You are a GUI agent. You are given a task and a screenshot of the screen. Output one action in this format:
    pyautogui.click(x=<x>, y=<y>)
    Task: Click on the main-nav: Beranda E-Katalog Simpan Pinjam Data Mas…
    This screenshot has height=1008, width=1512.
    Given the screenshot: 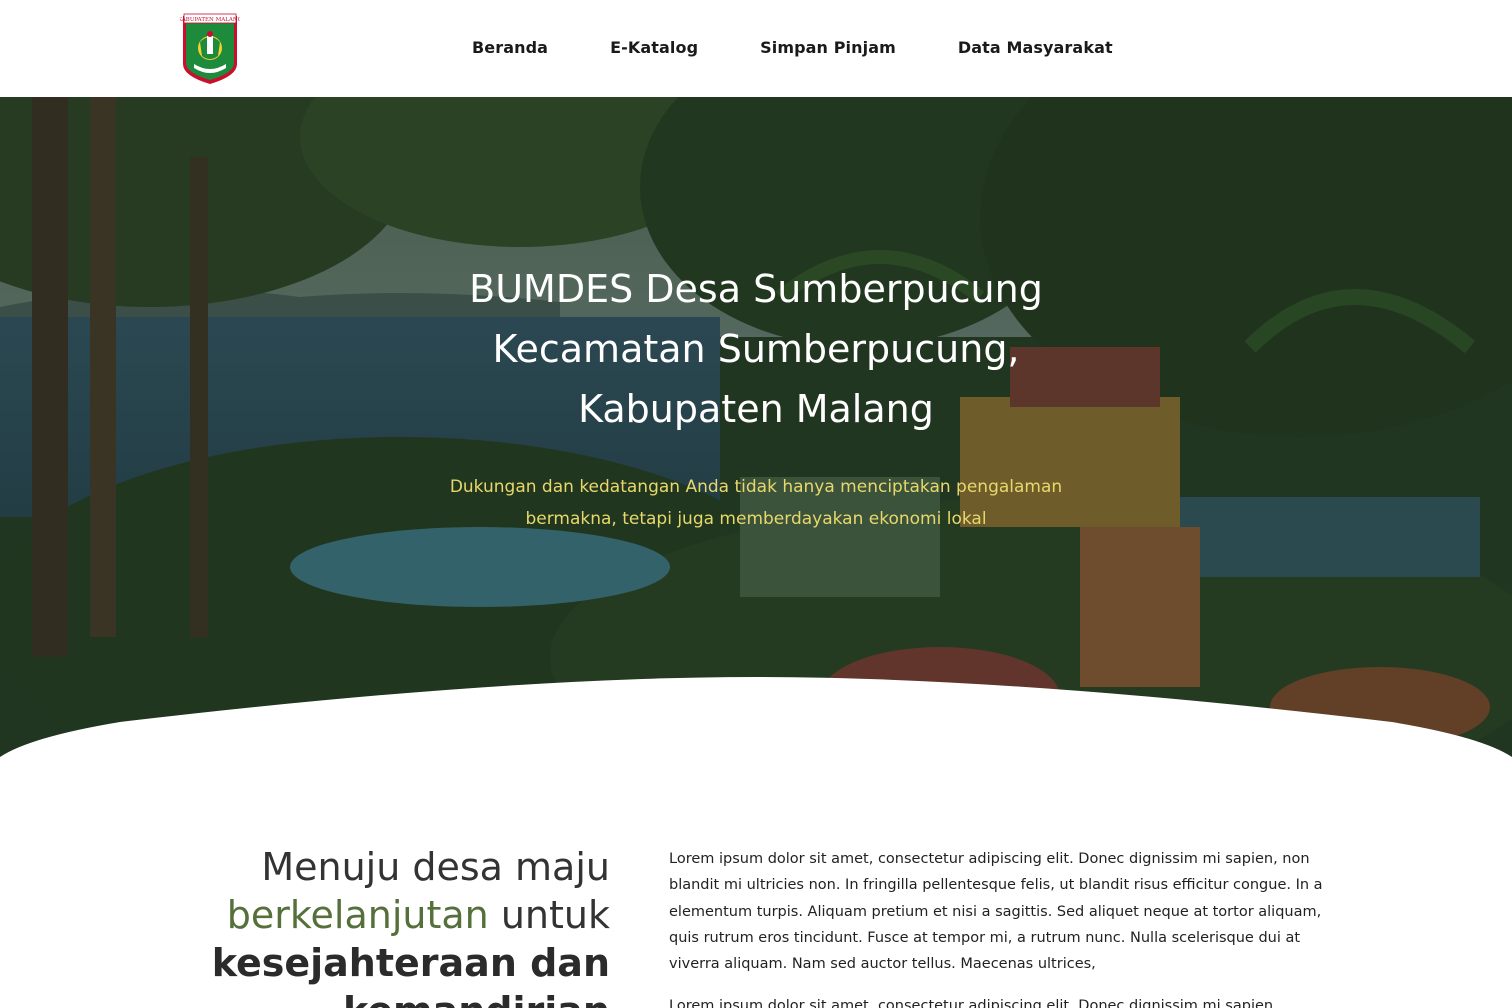 What is the action you would take?
    pyautogui.click(x=792, y=47)
    